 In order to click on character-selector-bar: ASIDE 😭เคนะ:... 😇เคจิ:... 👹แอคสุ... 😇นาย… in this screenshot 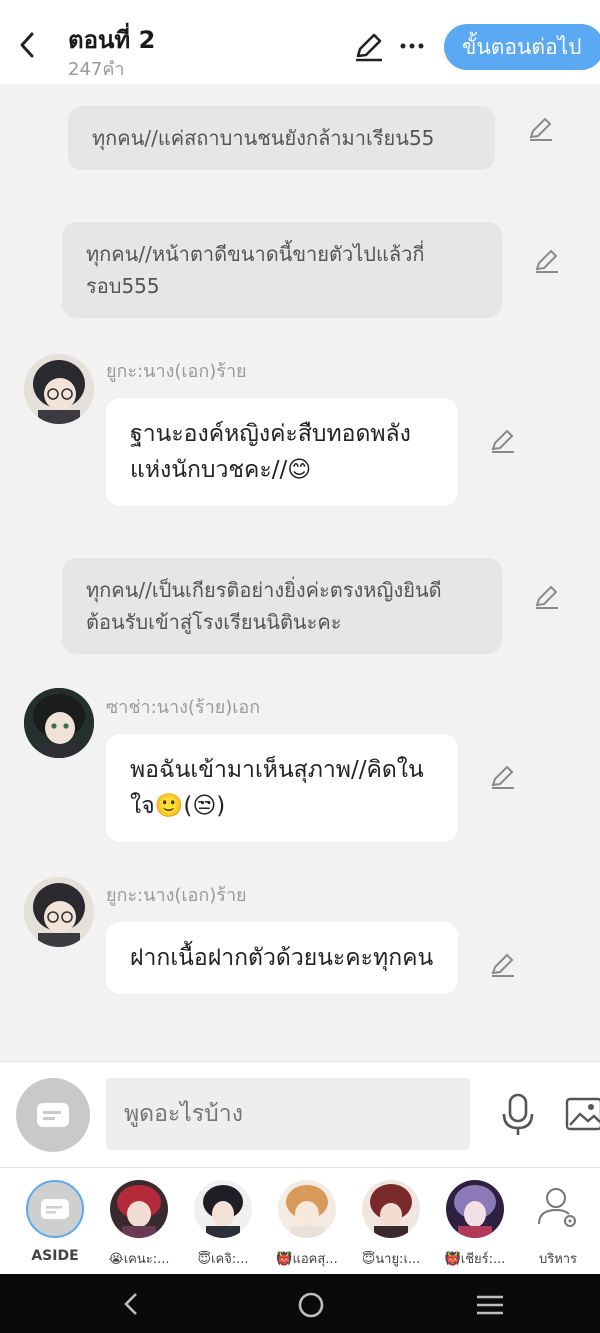, I will do `click(300, 1220)`.